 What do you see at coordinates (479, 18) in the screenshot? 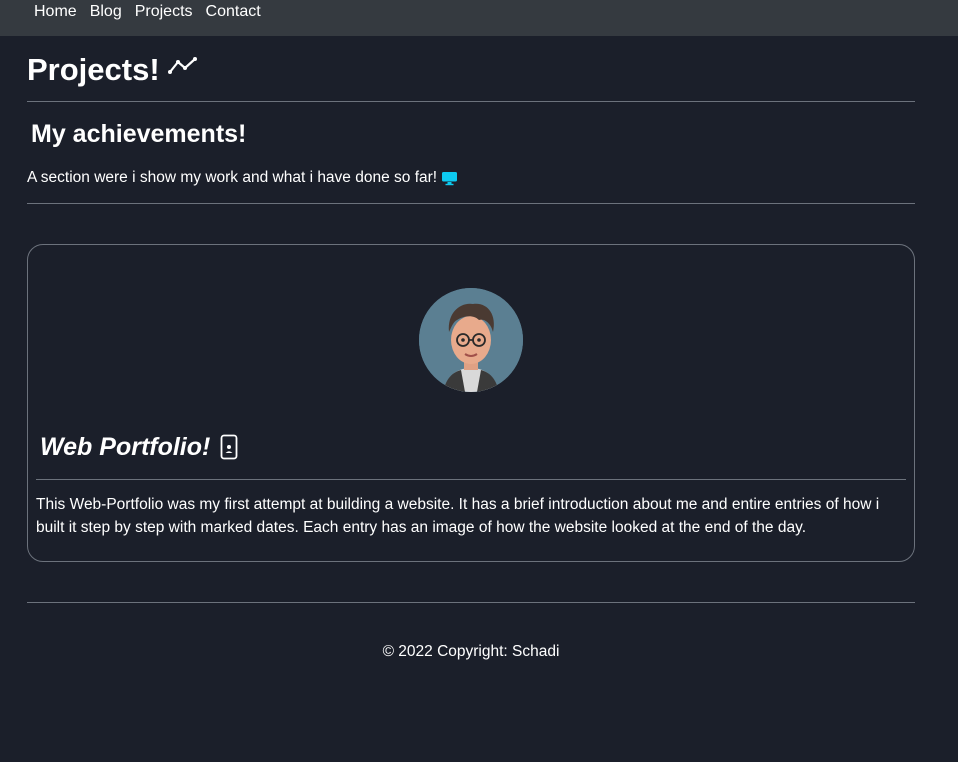
I see `navbar: Home Blog Projects Contact` at bounding box center [479, 18].